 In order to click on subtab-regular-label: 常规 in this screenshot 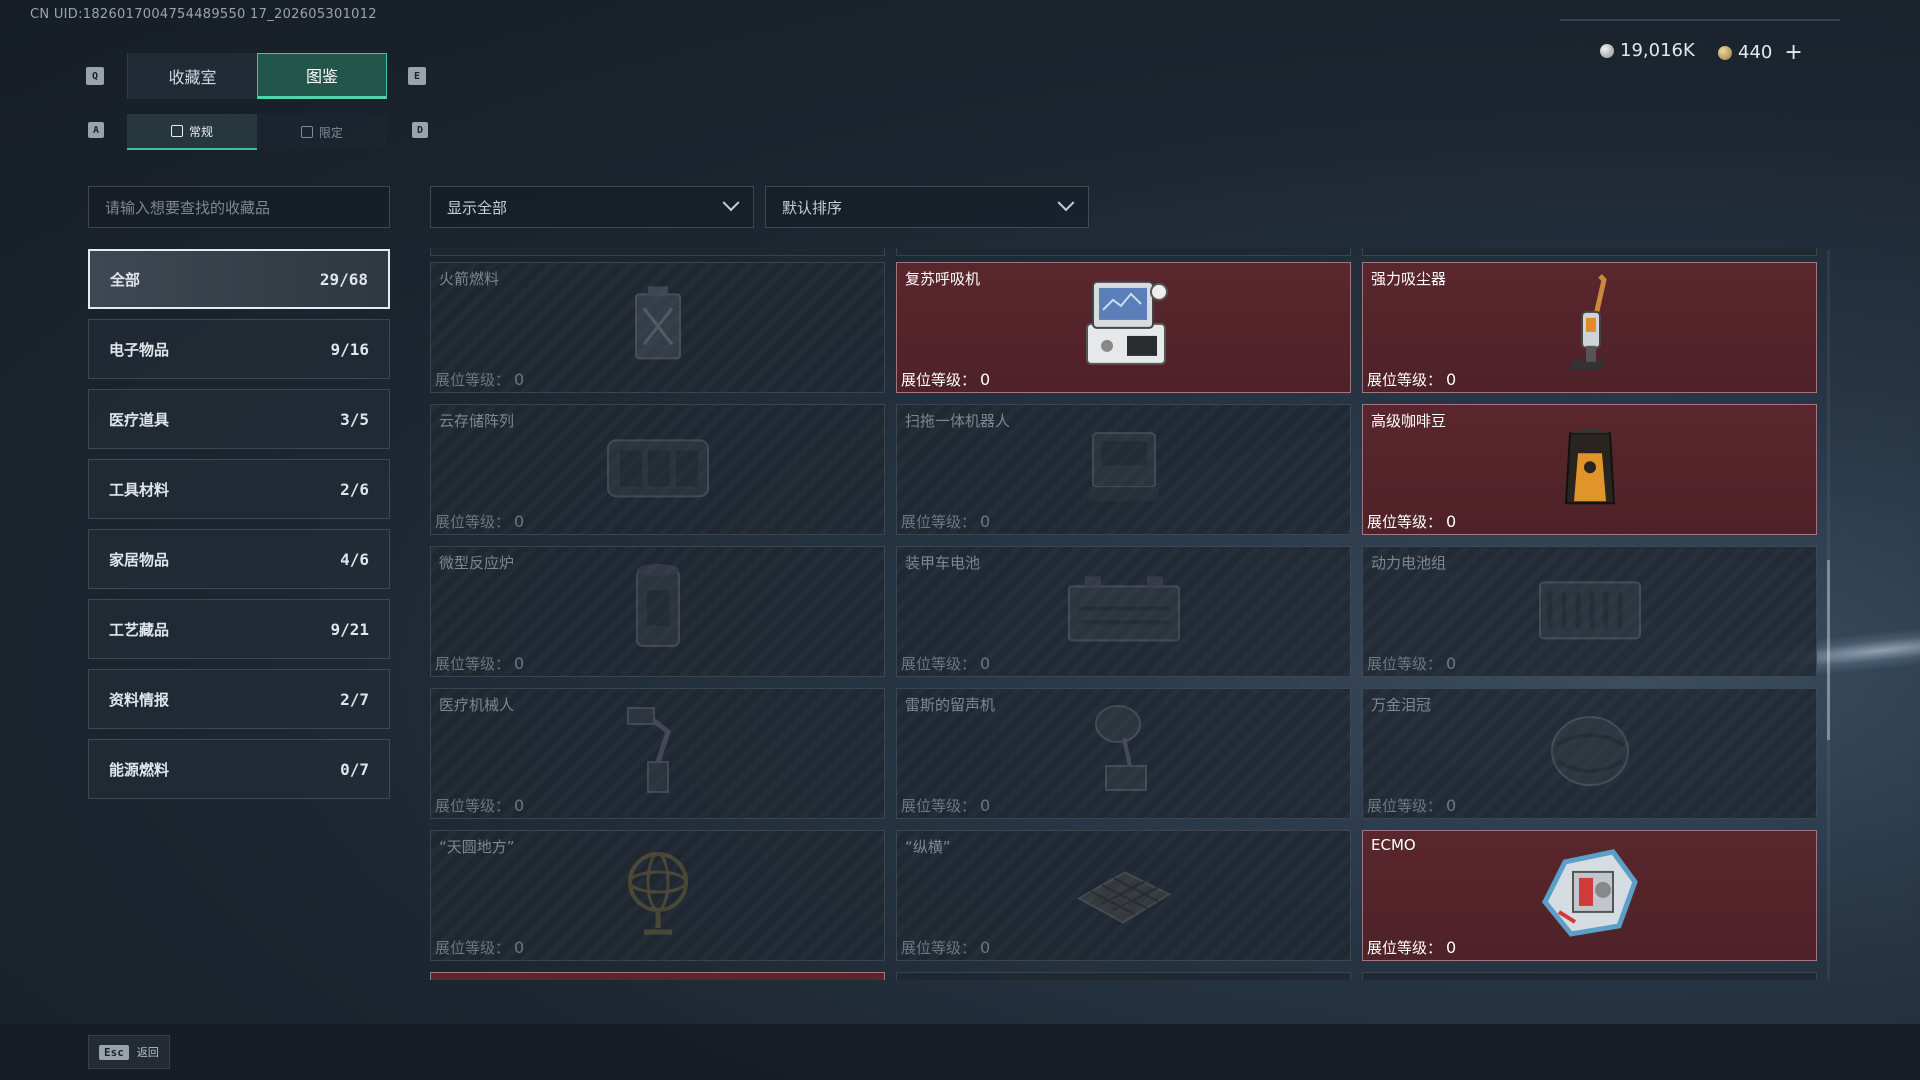, I will do `click(200, 131)`.